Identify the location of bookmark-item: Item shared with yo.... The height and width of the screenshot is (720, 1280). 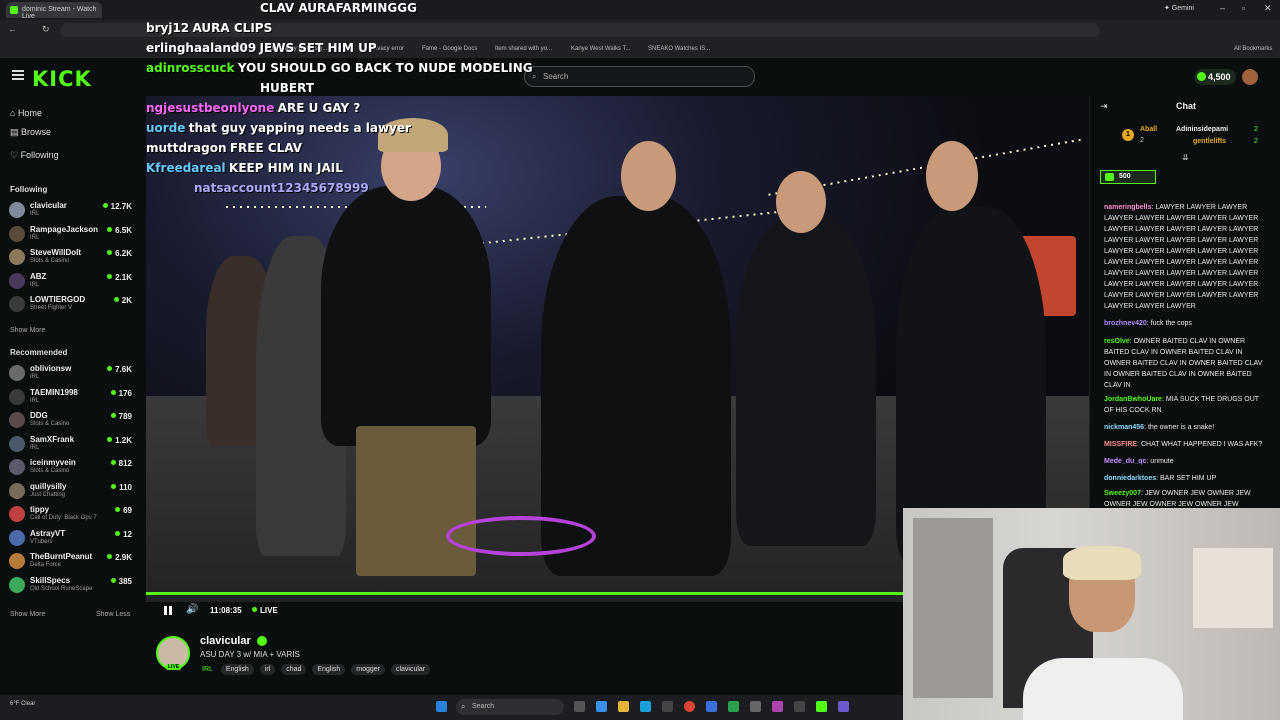
(523, 49).